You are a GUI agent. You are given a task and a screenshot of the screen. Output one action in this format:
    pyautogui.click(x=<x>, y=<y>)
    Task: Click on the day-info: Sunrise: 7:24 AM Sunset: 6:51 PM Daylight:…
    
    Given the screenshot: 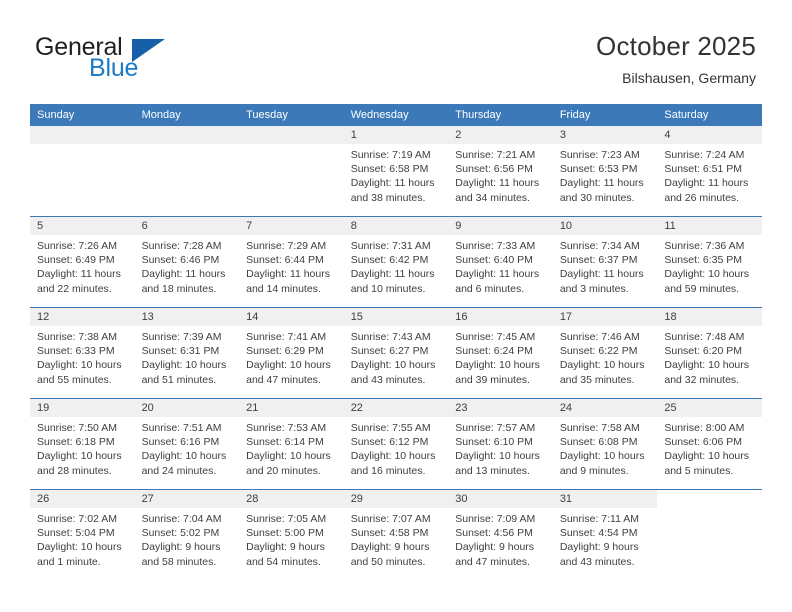 What is the action you would take?
    pyautogui.click(x=709, y=174)
    